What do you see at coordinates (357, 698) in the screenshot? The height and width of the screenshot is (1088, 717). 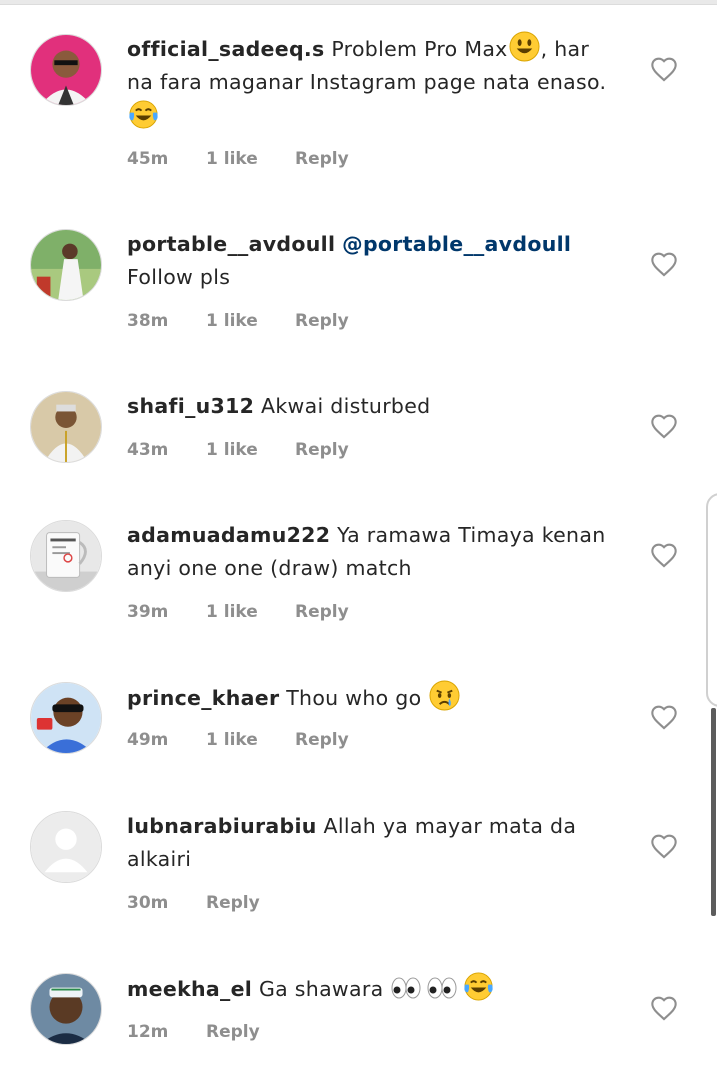 I see `comment-content: Thou who go` at bounding box center [357, 698].